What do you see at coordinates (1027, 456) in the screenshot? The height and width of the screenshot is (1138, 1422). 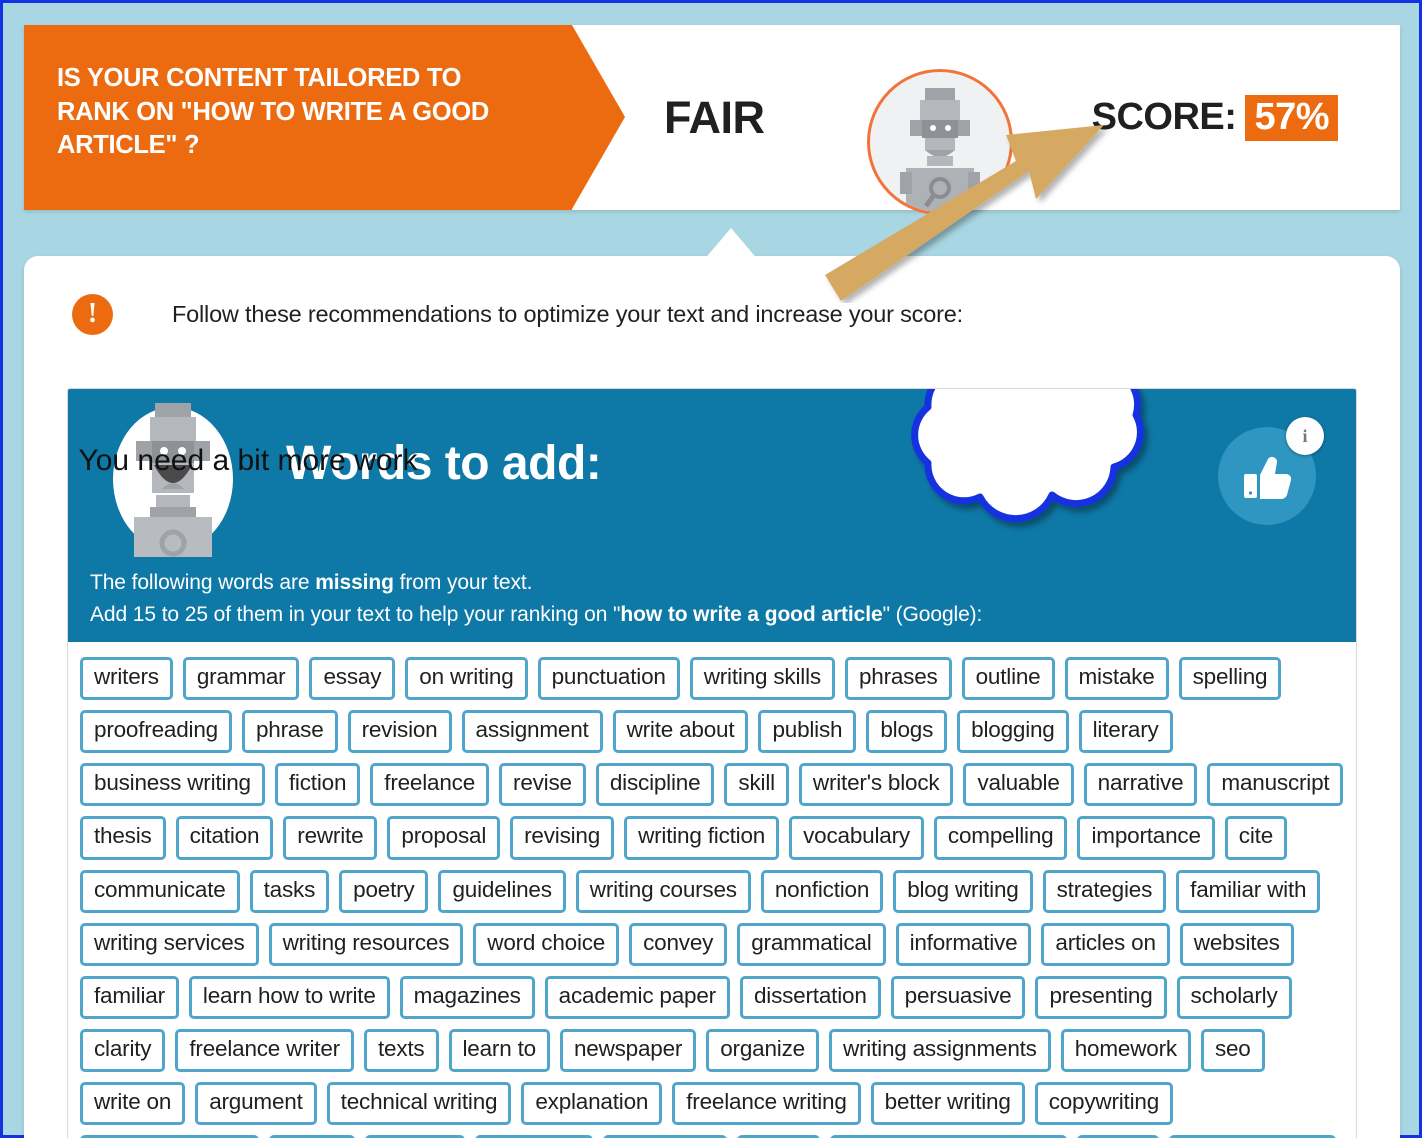 I see `speech-bubble` at bounding box center [1027, 456].